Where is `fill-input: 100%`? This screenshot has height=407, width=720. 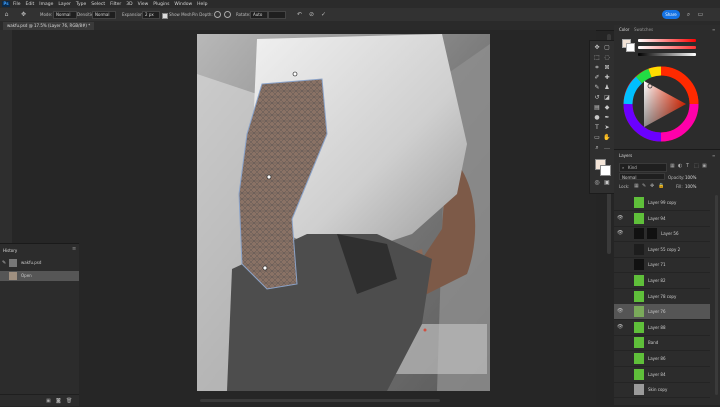 fill-input: 100% is located at coordinates (690, 186).